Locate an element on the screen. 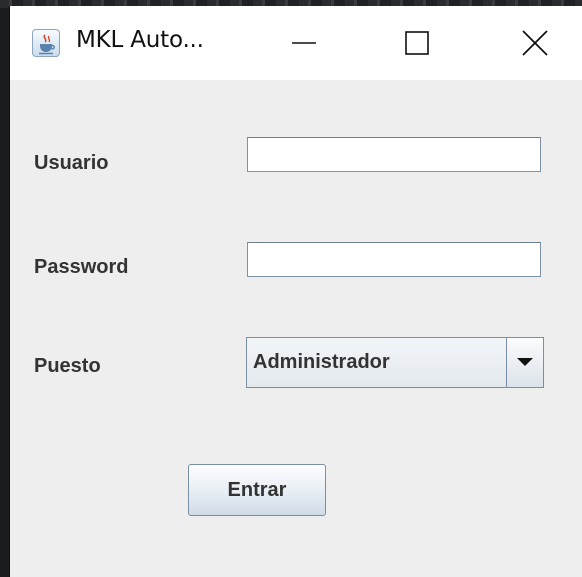  usuario-label: Usuario is located at coordinates (71, 163).